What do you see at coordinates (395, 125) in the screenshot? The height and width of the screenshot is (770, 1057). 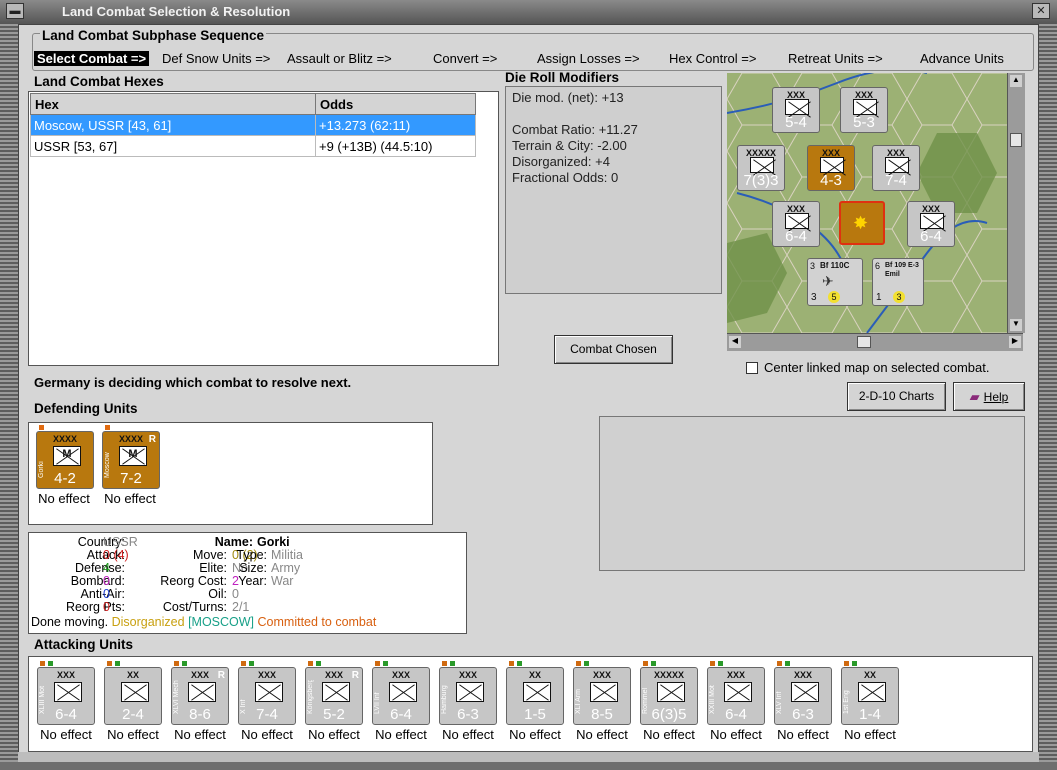 I see `odds-cell: +13.273 (62:11)` at bounding box center [395, 125].